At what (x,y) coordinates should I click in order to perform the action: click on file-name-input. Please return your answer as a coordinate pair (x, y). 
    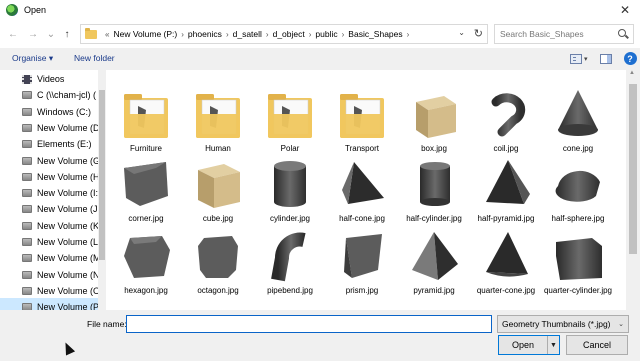
    Looking at the image, I should click on (309, 324).